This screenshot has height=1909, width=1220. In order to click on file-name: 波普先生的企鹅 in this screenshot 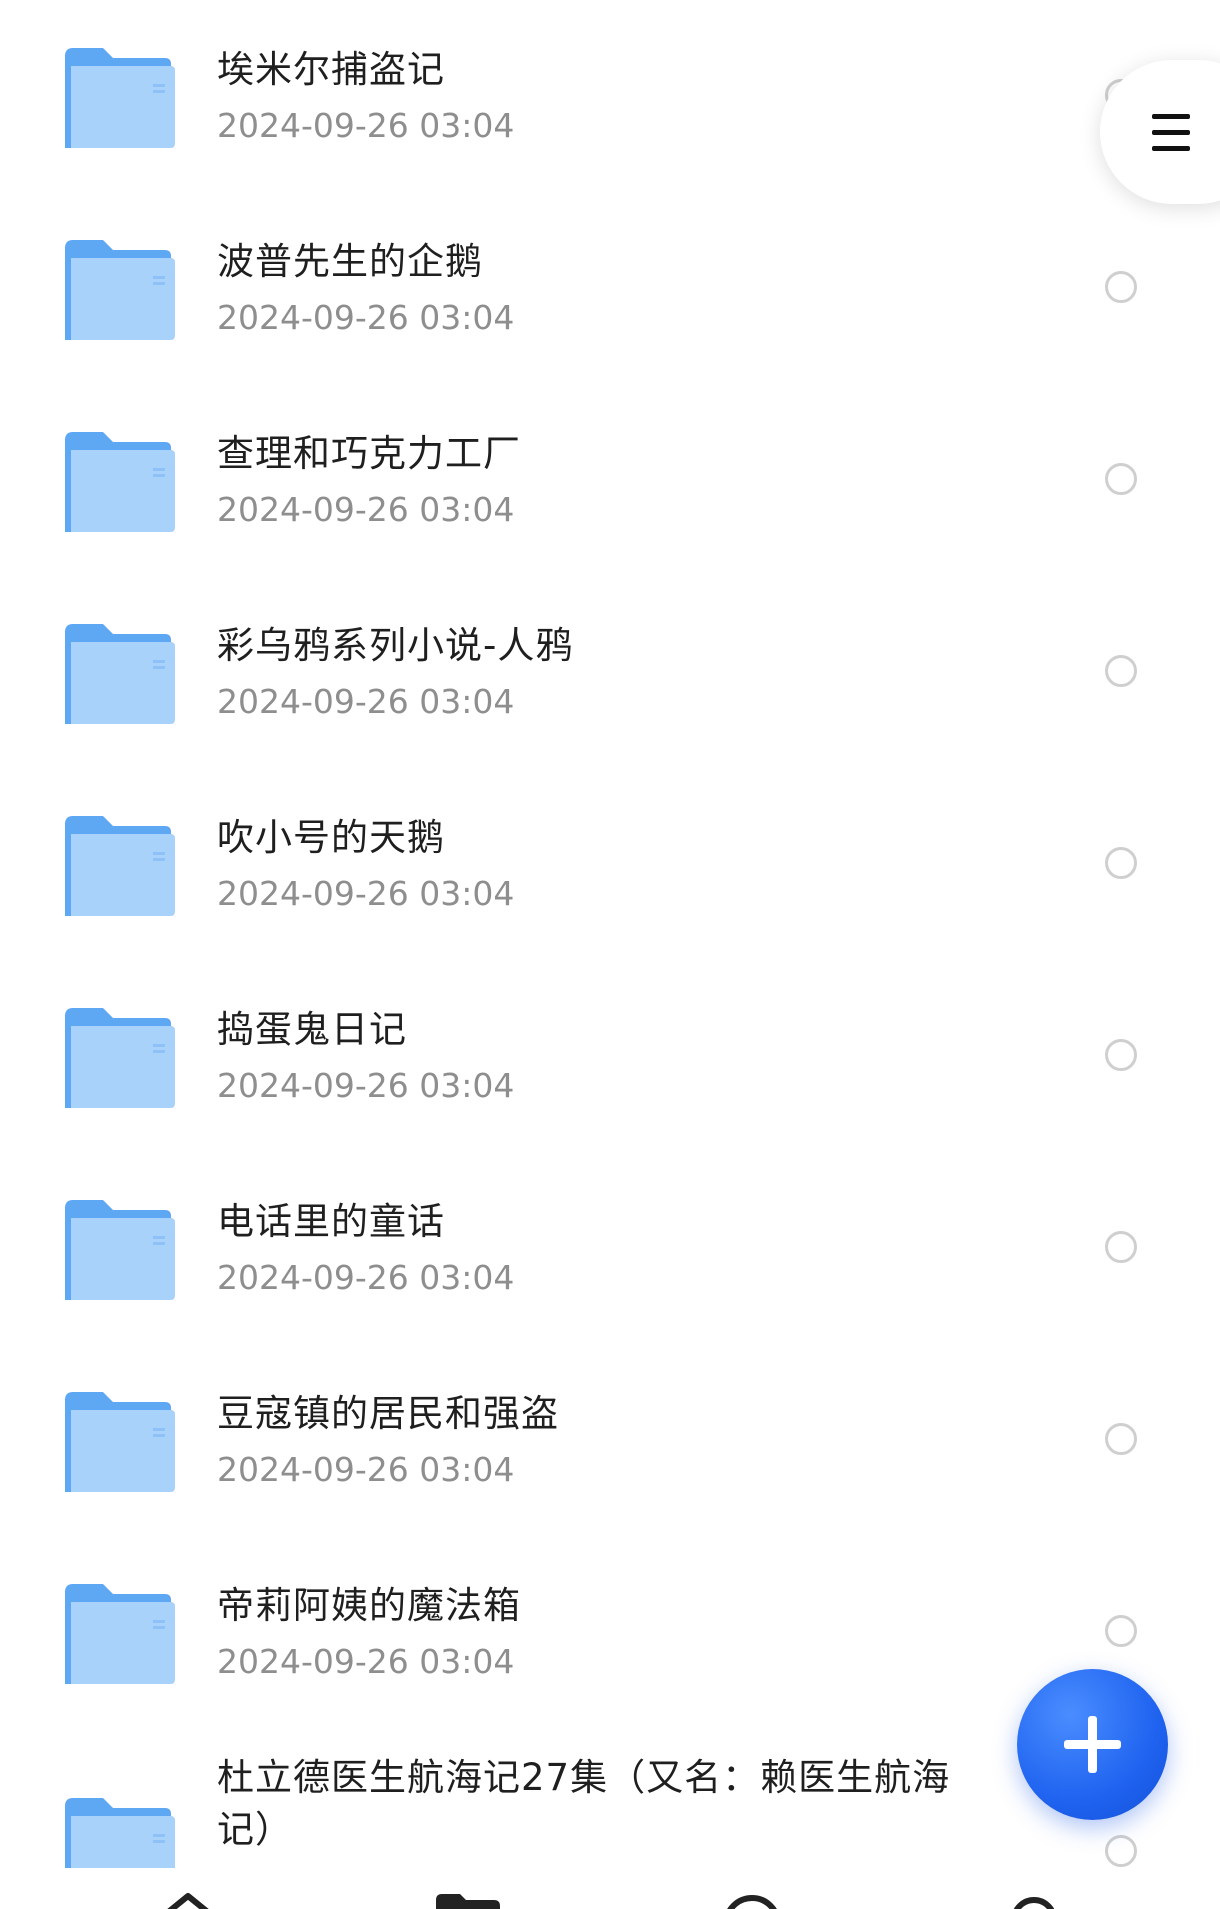, I will do `click(350, 261)`.